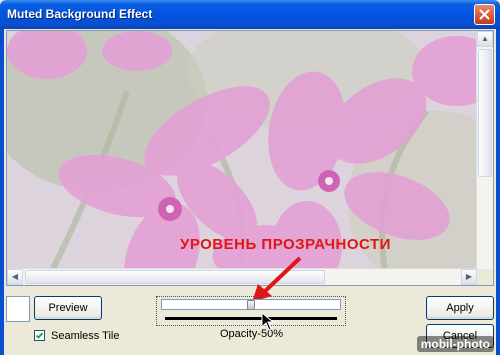 Image resolution: width=500 pixels, height=355 pixels. Describe the element at coordinates (250, 14) in the screenshot. I see `title-bar: Muted Background Effect` at that location.